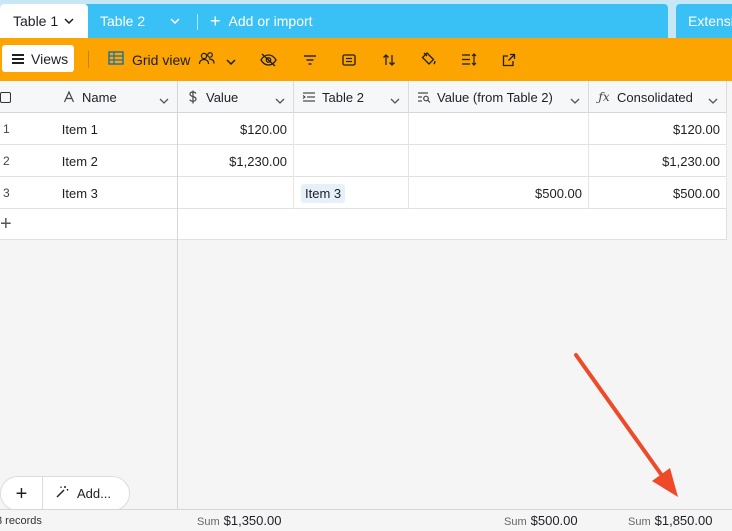  What do you see at coordinates (655, 97) in the screenshot?
I see `column-header-label: Consolidated` at bounding box center [655, 97].